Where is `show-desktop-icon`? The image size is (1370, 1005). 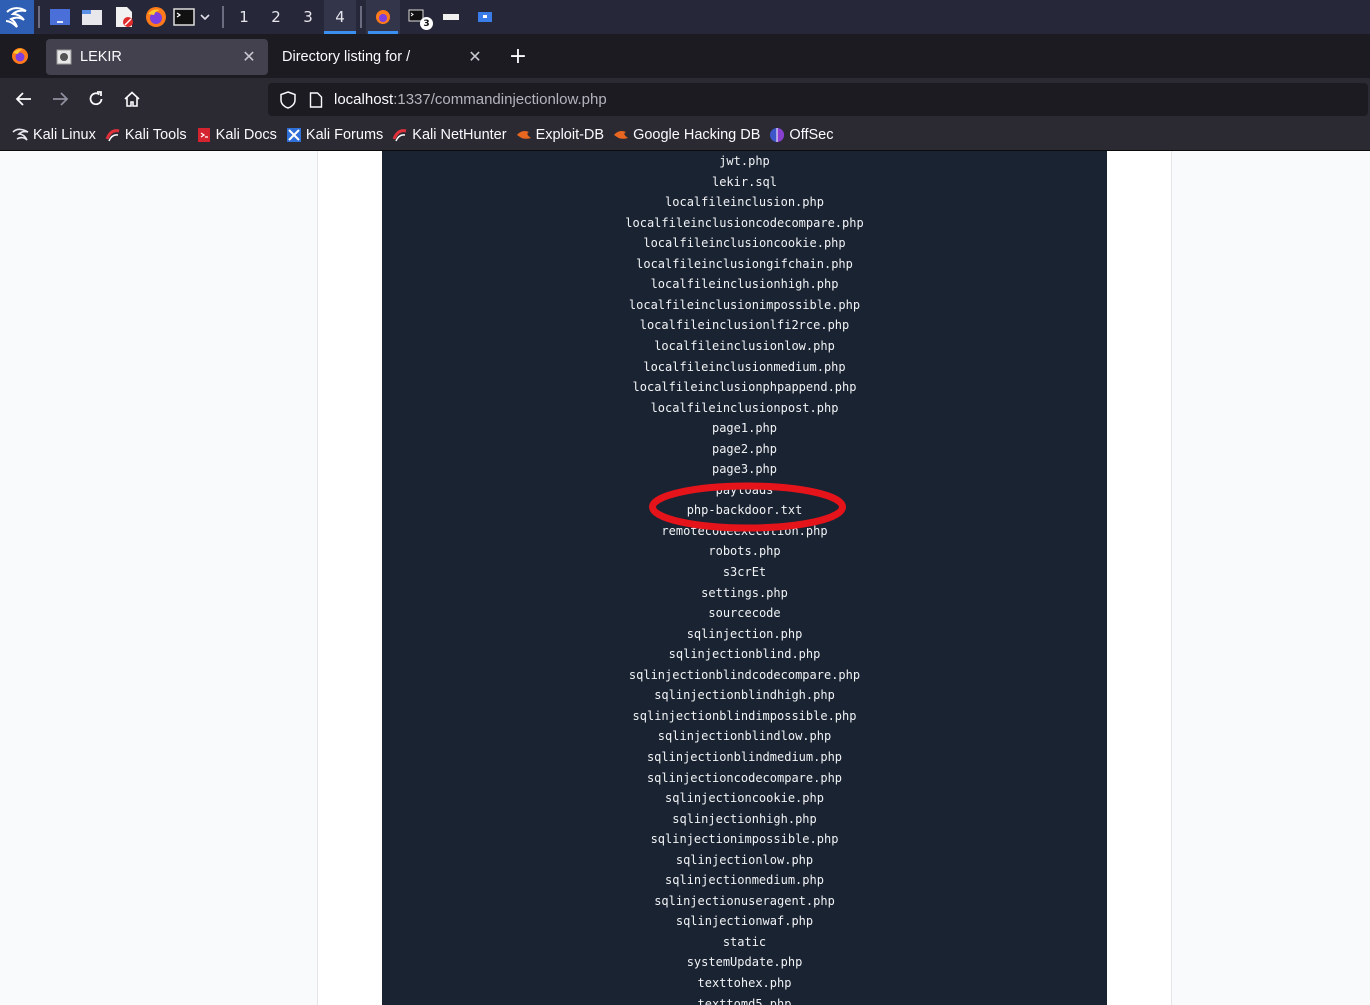 show-desktop-icon is located at coordinates (60, 17).